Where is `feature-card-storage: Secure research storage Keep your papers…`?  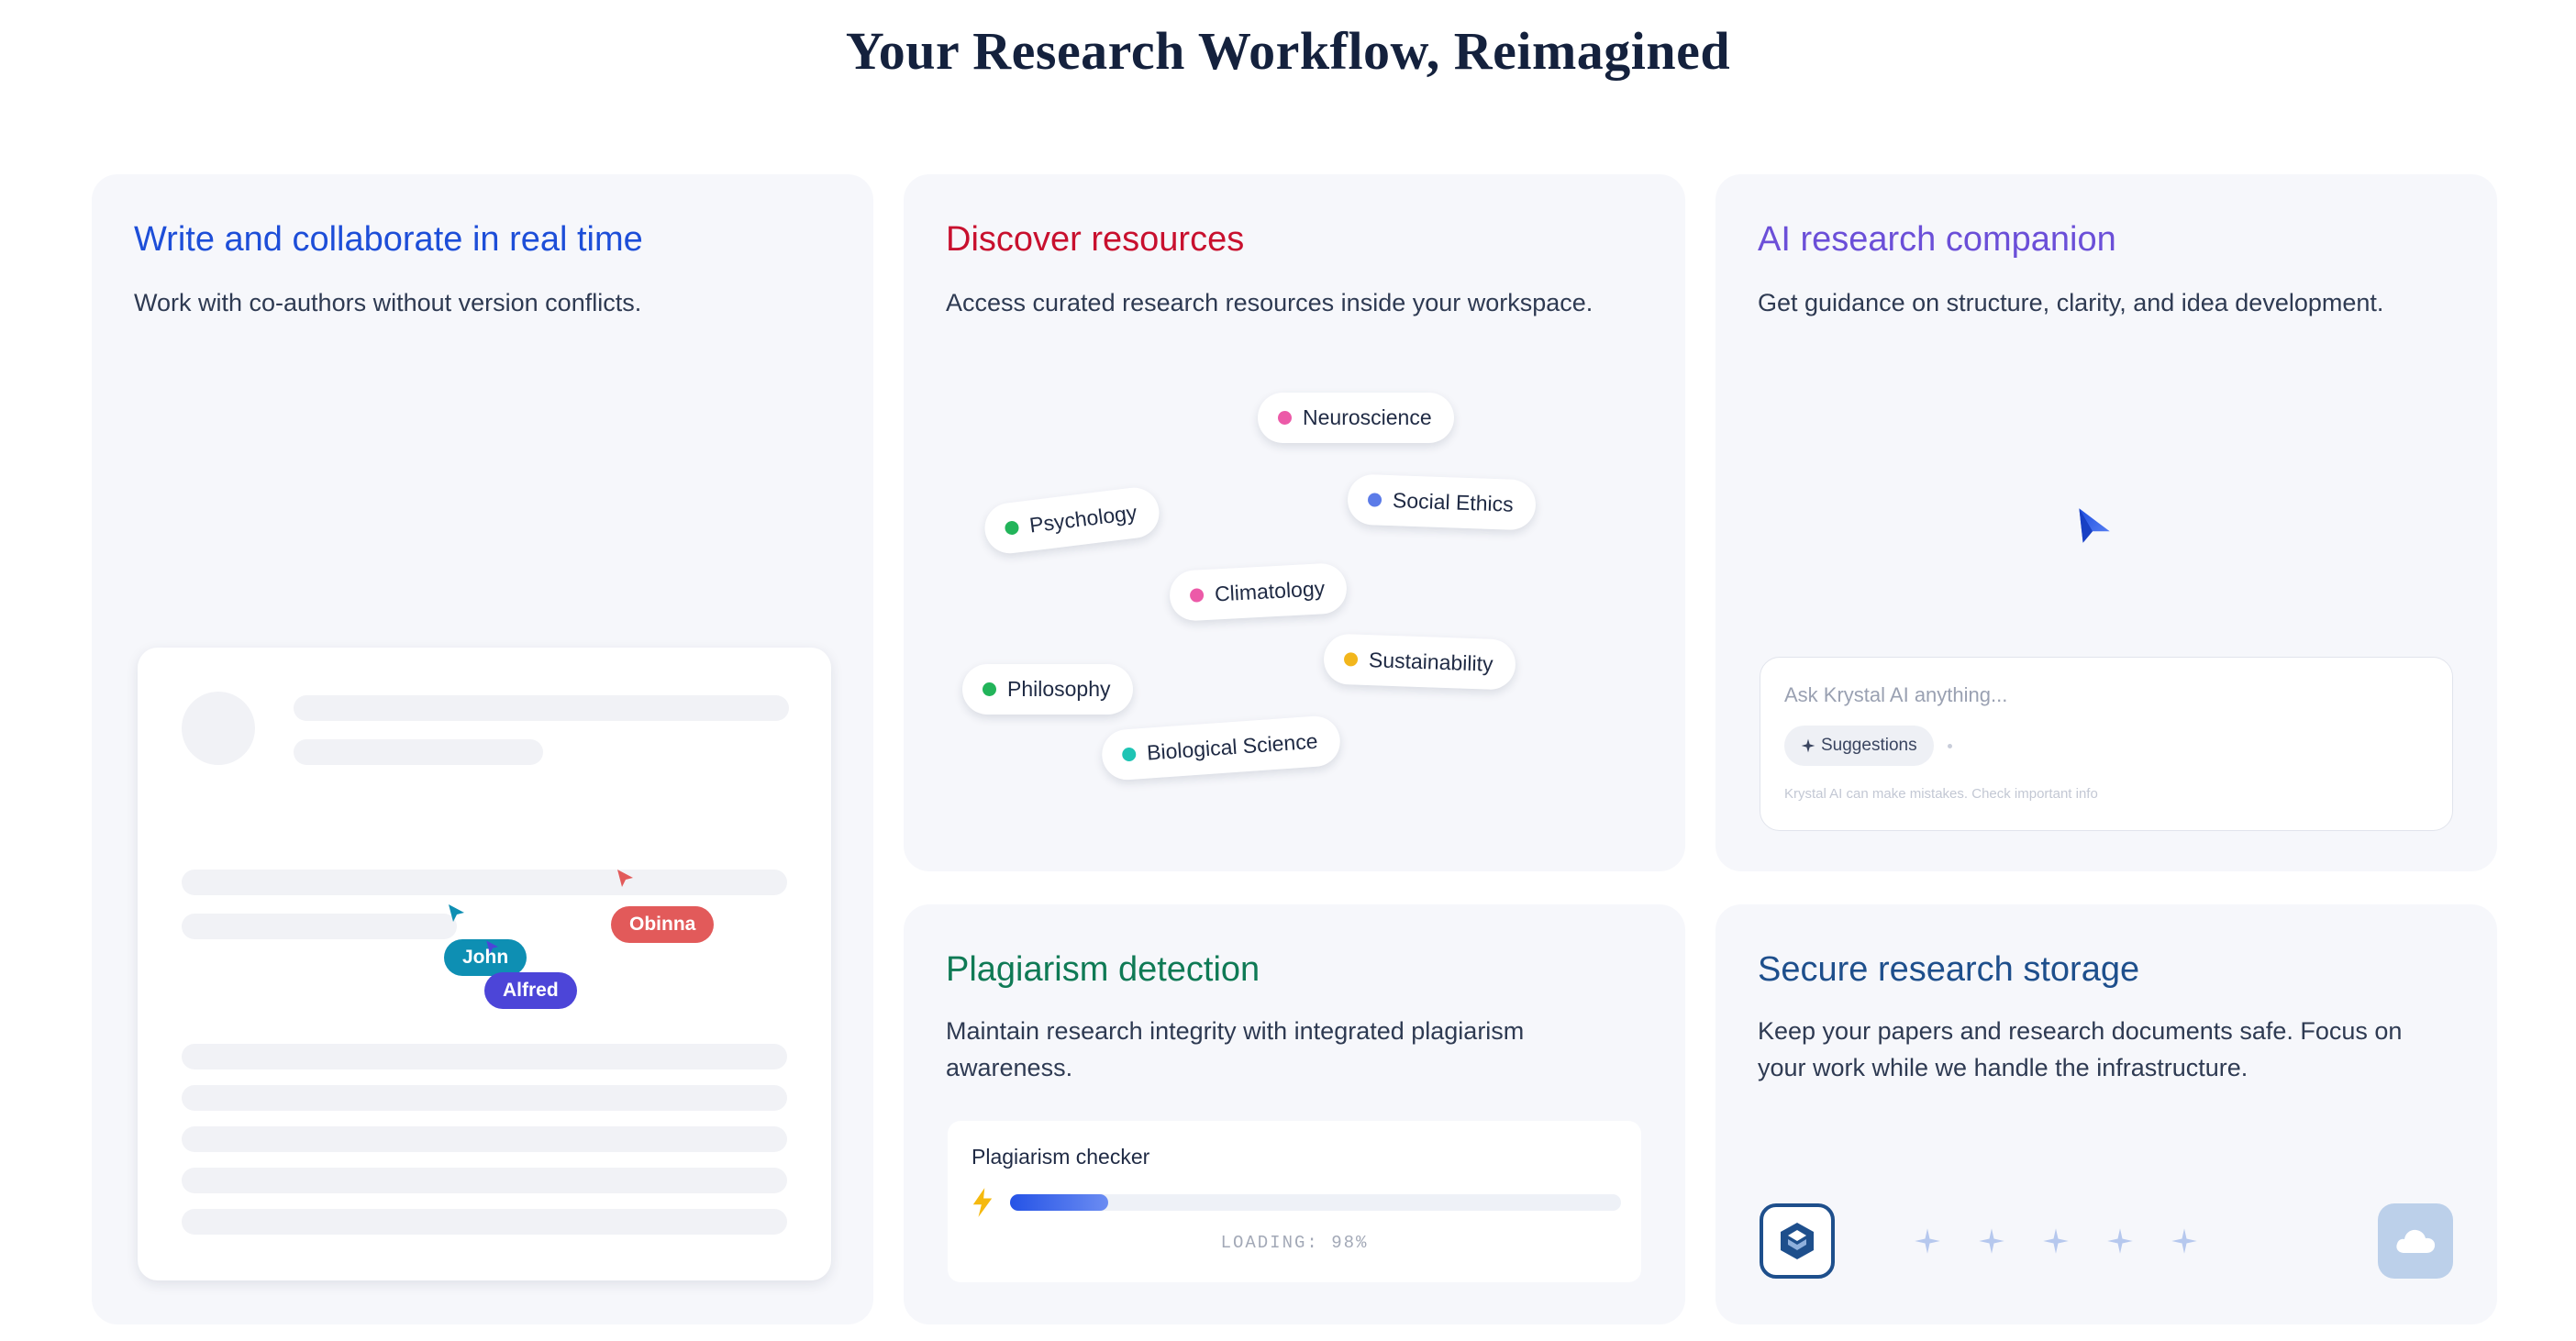 feature-card-storage: Secure research storage Keep your papers… is located at coordinates (2106, 1114).